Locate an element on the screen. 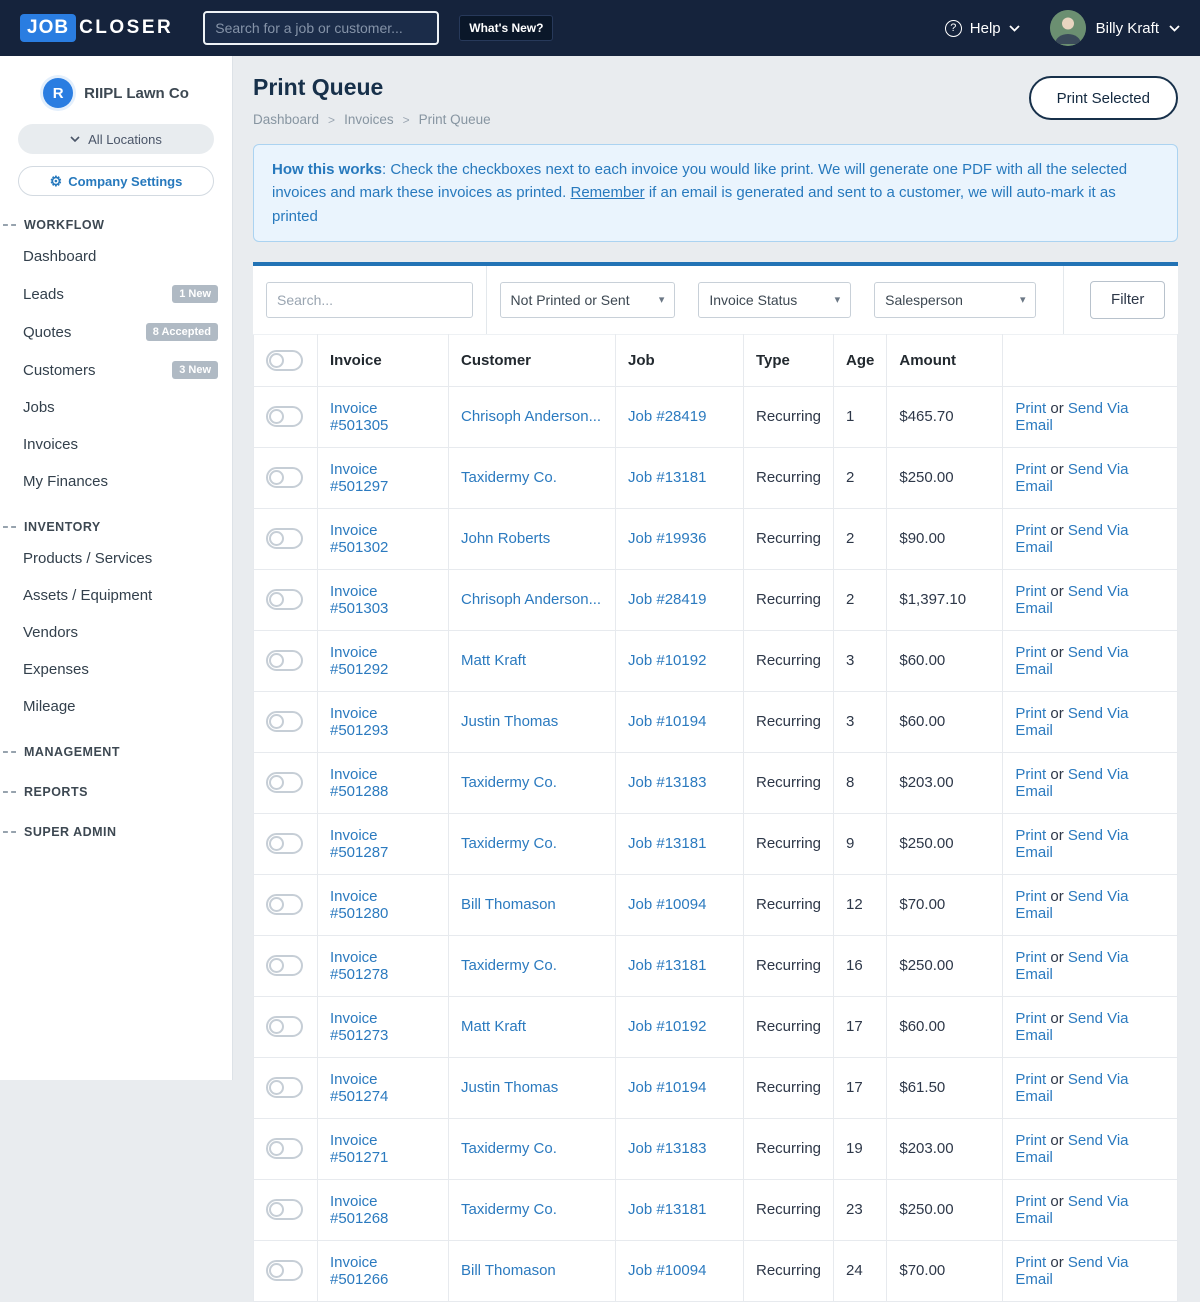 The height and width of the screenshot is (1302, 1200). invoice-link: Invoice #501297 is located at coordinates (359, 478).